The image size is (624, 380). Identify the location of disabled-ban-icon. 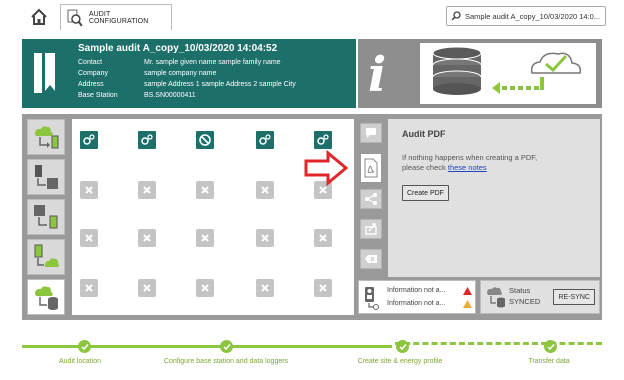
(205, 140).